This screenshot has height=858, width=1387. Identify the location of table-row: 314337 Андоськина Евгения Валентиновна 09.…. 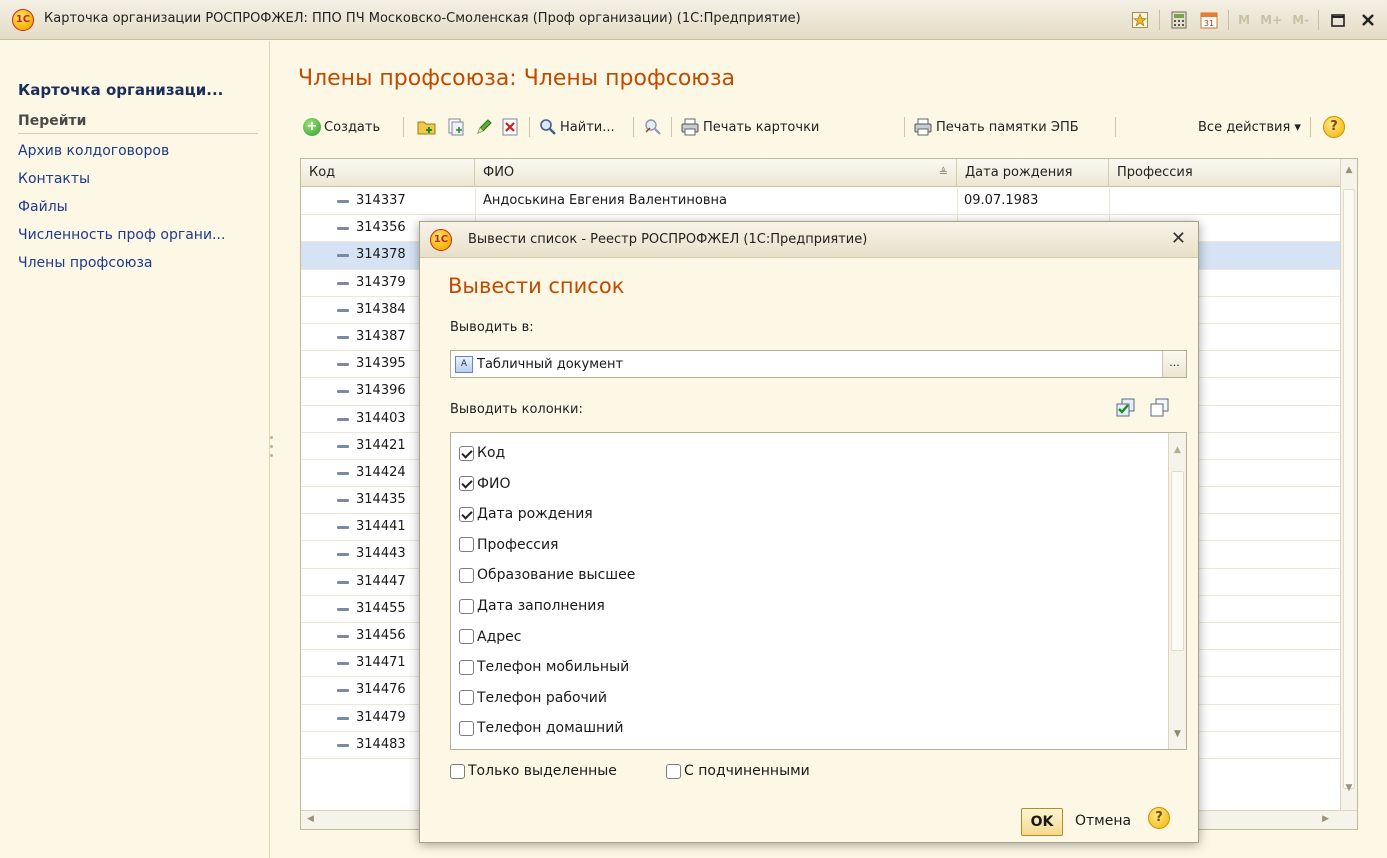
(821, 202).